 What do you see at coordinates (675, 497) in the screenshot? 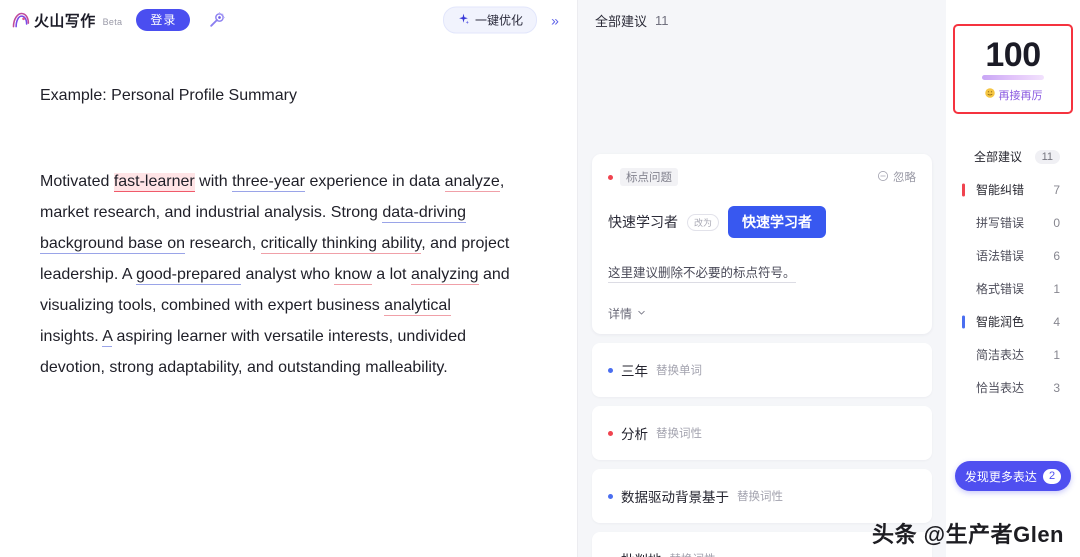
I see `suggestion-item-word: 数据驱动背景基于` at bounding box center [675, 497].